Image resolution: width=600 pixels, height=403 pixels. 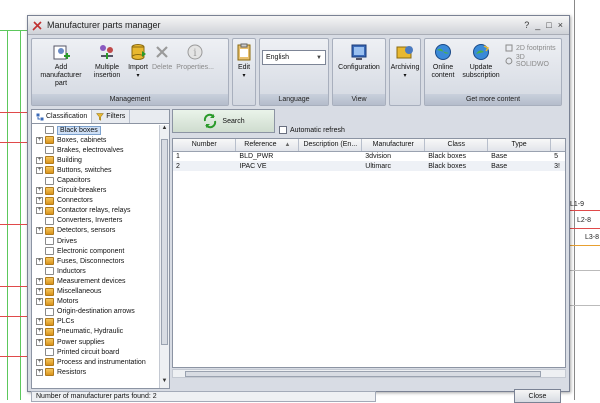 What do you see at coordinates (557, 145) in the screenshot?
I see `column-header-extra` at bounding box center [557, 145].